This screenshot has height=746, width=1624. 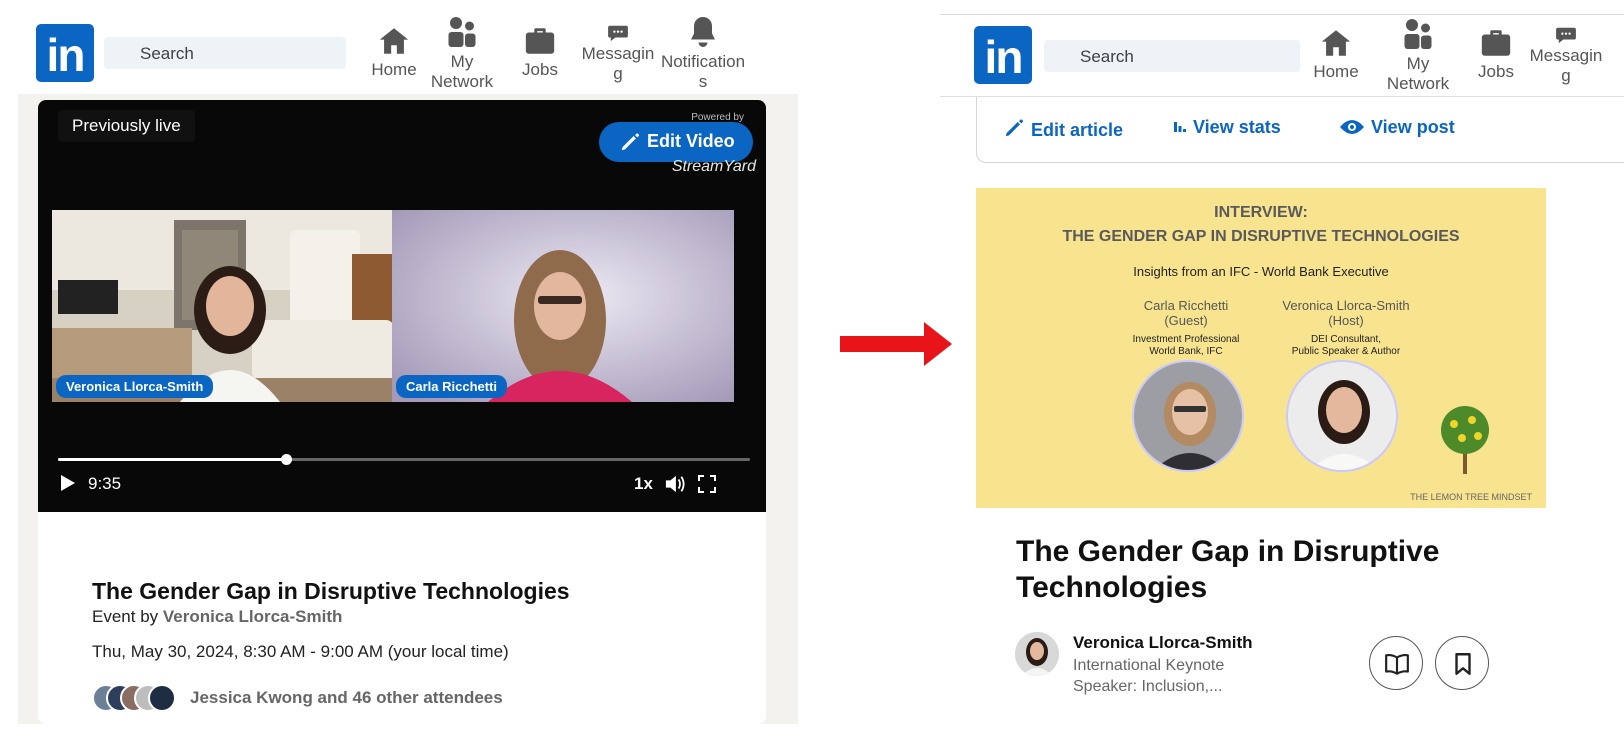 What do you see at coordinates (675, 484) in the screenshot?
I see `volume-icon` at bounding box center [675, 484].